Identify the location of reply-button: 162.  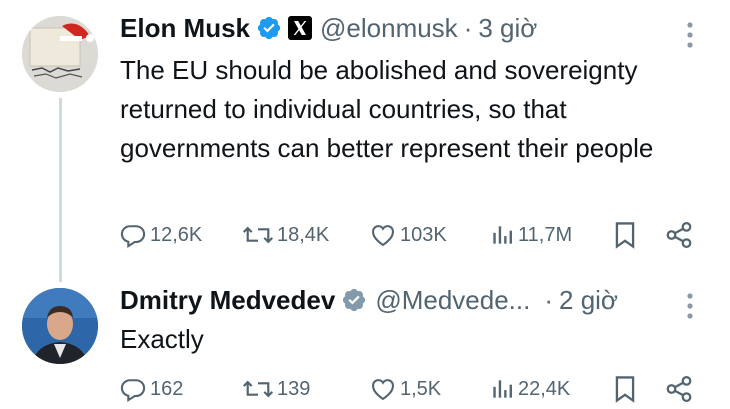
(151, 389).